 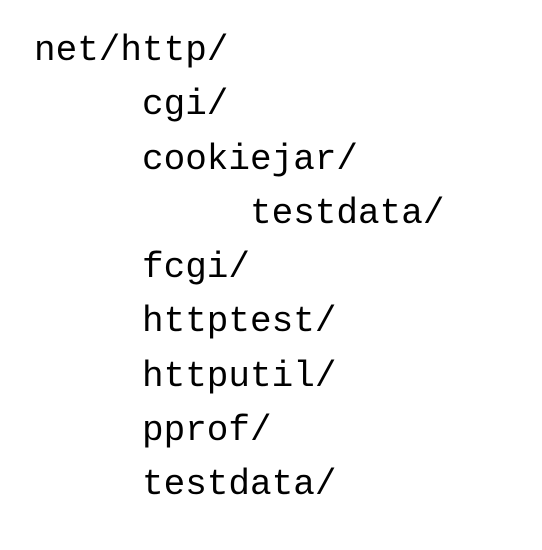 What do you see at coordinates (239, 376) in the screenshot?
I see `tree-item-httputil: httputil/` at bounding box center [239, 376].